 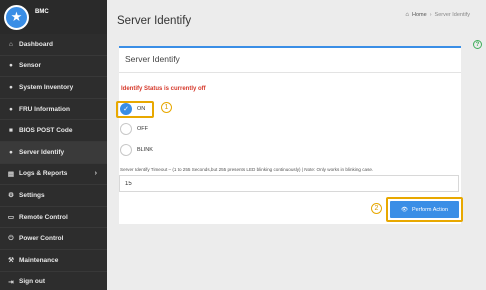 I want to click on radio-on: ✓ ON, so click(x=132, y=109).